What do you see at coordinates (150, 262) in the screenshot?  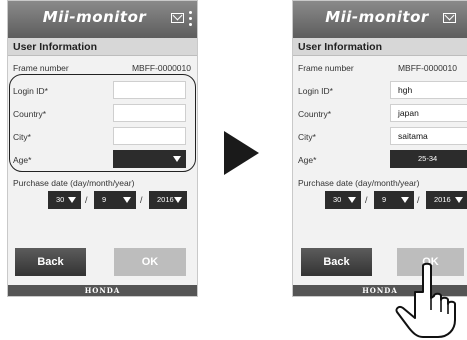 I see `ok-button: OK` at bounding box center [150, 262].